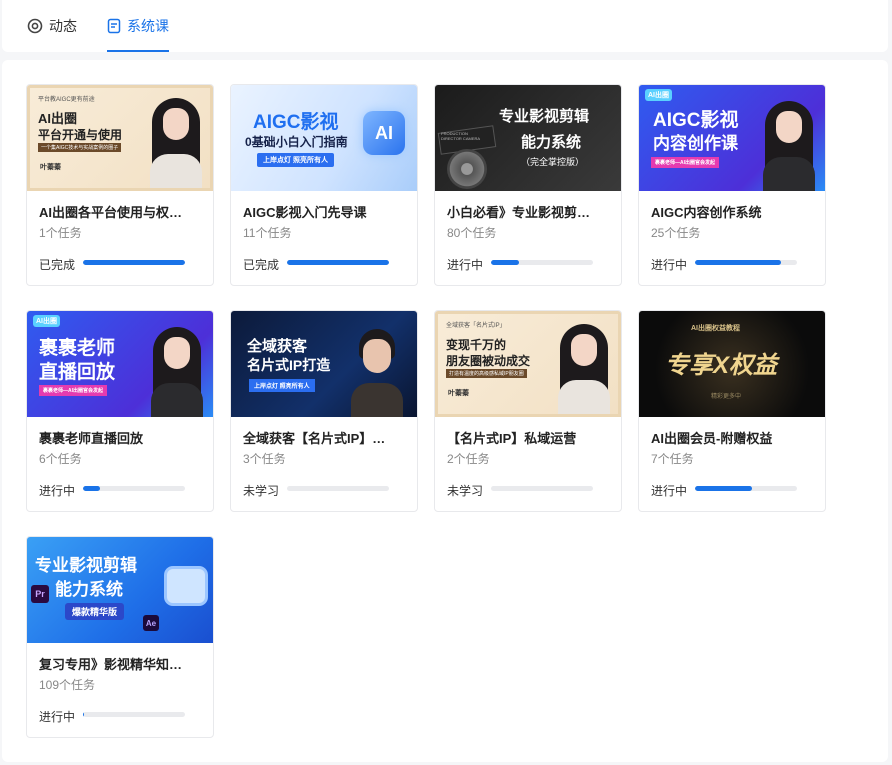 Image resolution: width=892 pixels, height=765 pixels. I want to click on course-title: AIGC内容创作系统, so click(706, 212).